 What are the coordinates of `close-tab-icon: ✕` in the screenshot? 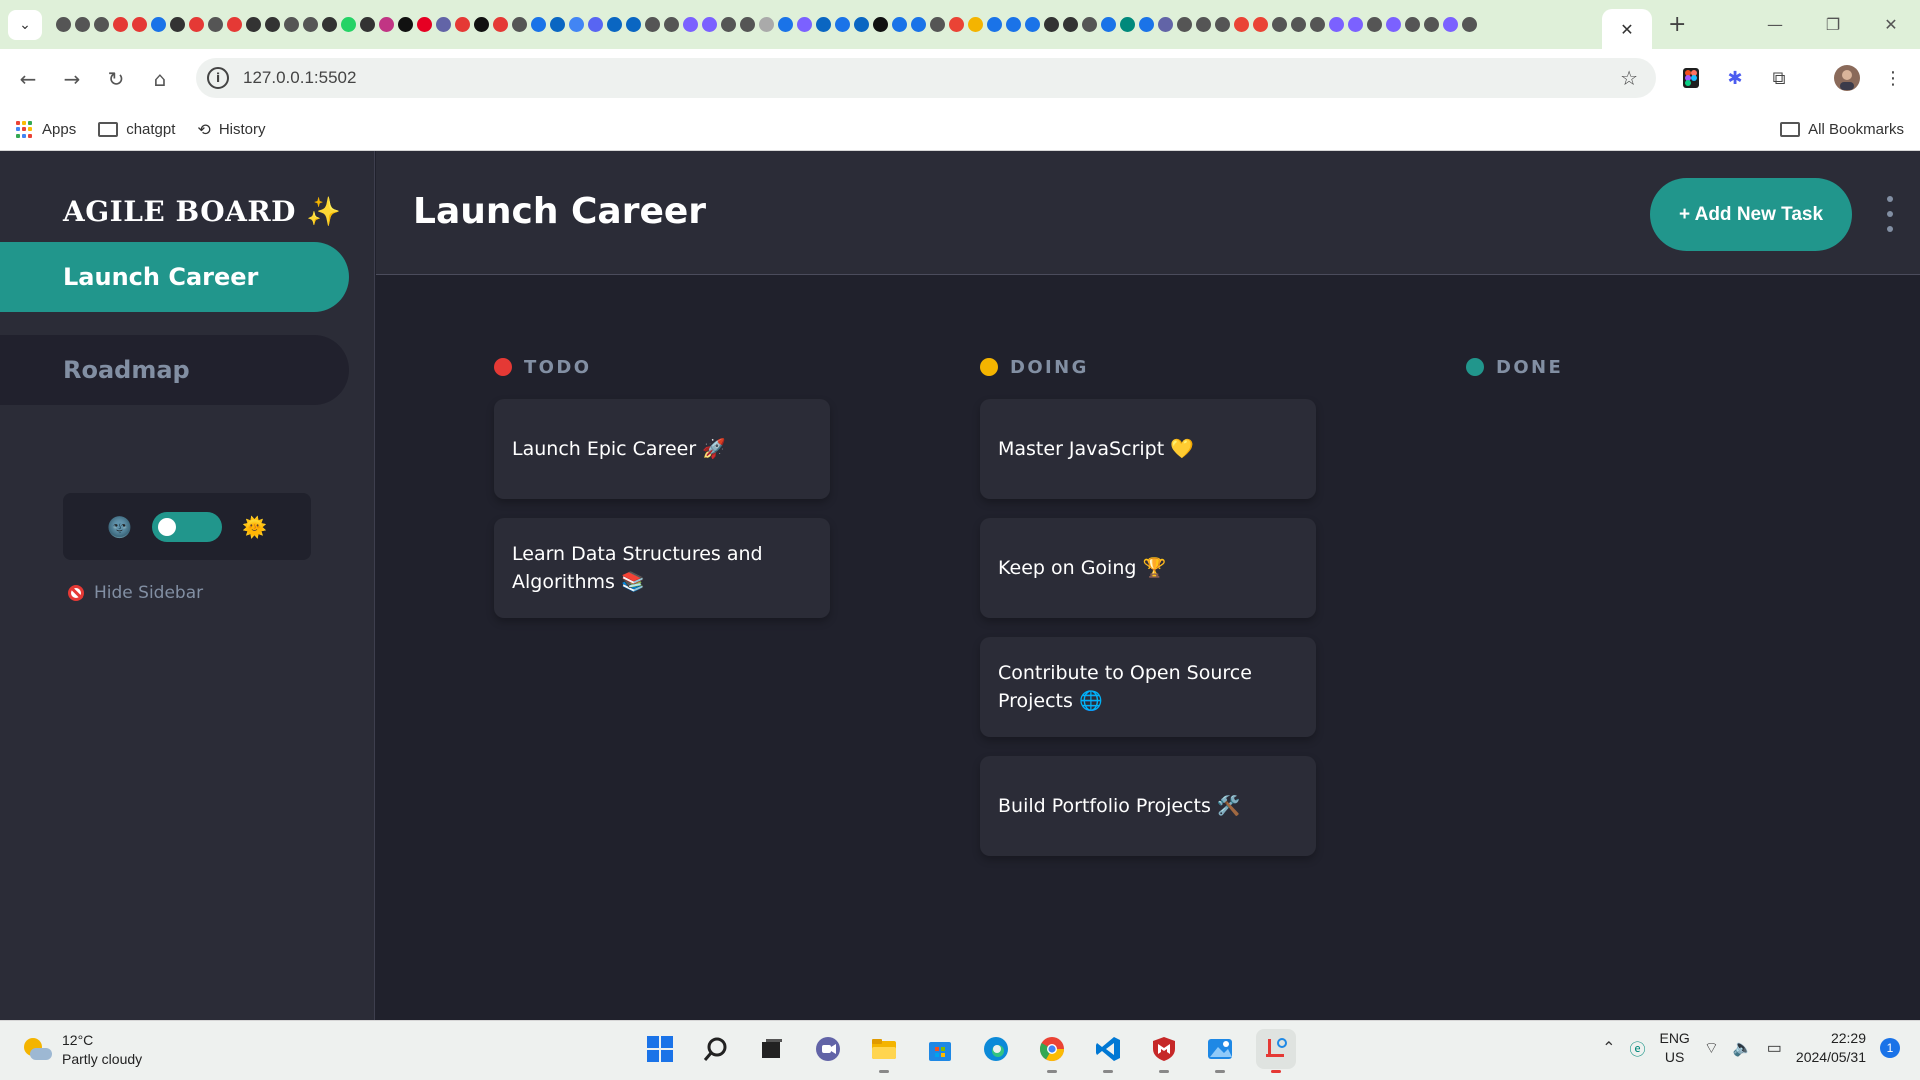 It's located at (1626, 29).